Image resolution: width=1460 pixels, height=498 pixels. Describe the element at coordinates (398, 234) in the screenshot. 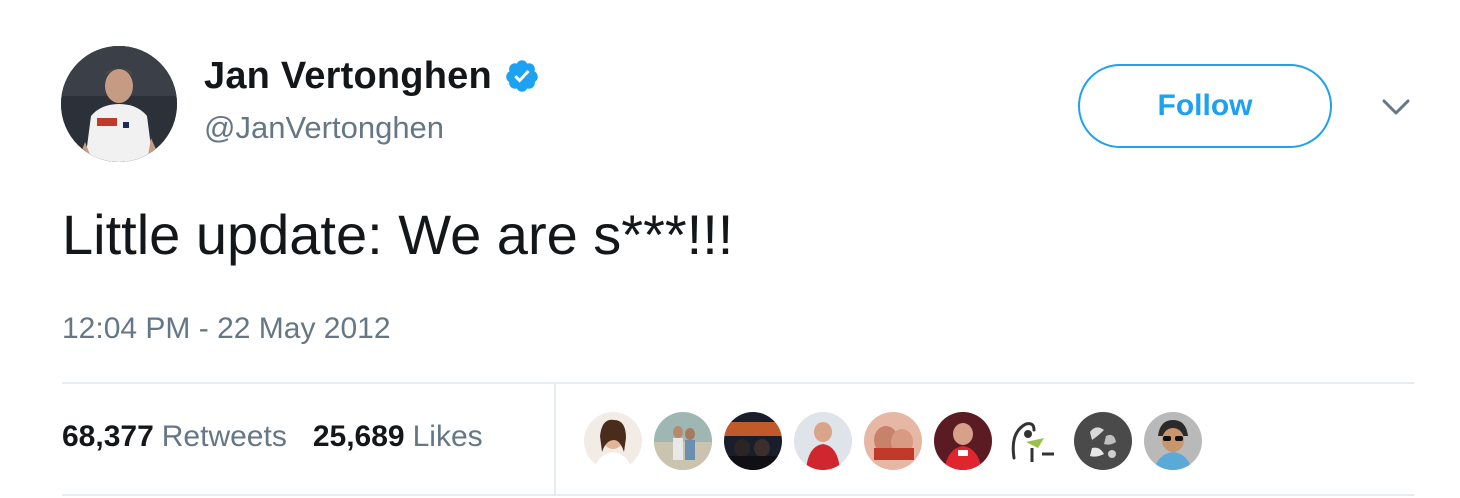

I see `tweet-text: Little update: We are s***!!!` at that location.